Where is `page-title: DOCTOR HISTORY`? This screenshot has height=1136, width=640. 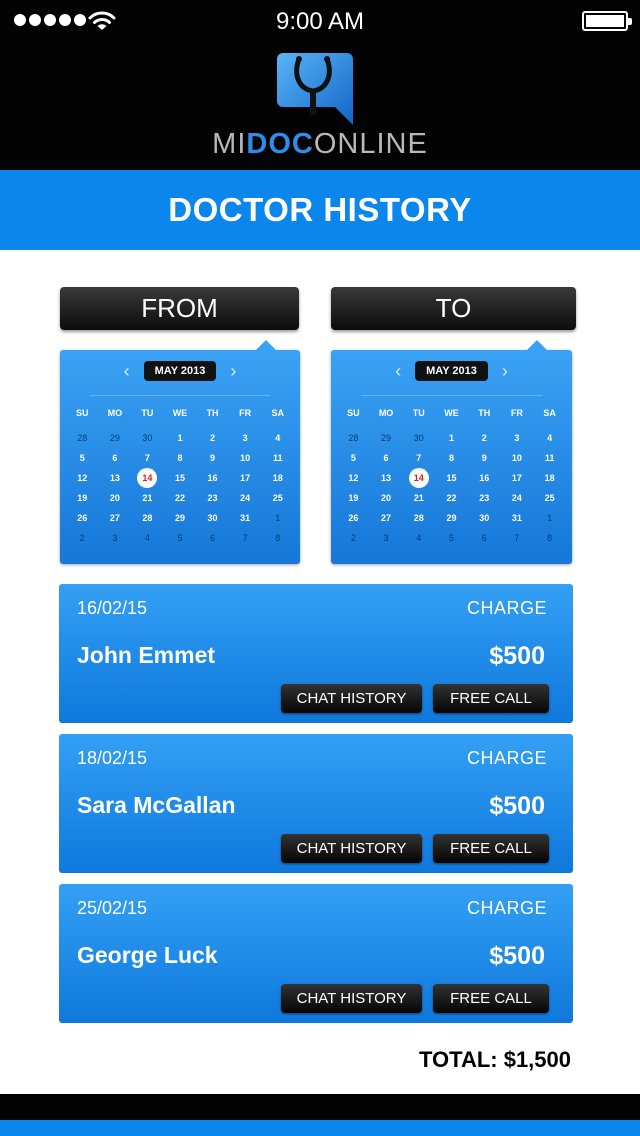
page-title: DOCTOR HISTORY is located at coordinates (320, 209).